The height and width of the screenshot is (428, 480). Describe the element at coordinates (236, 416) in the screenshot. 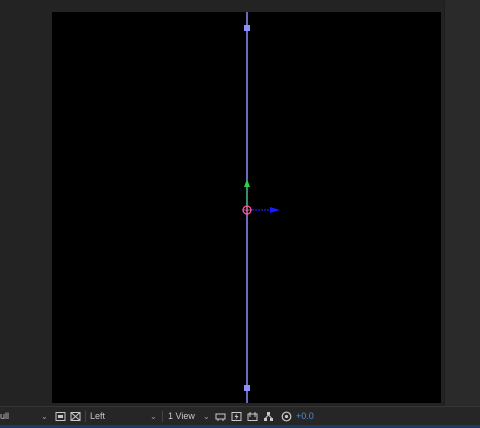

I see `fast-previews-icon` at that location.